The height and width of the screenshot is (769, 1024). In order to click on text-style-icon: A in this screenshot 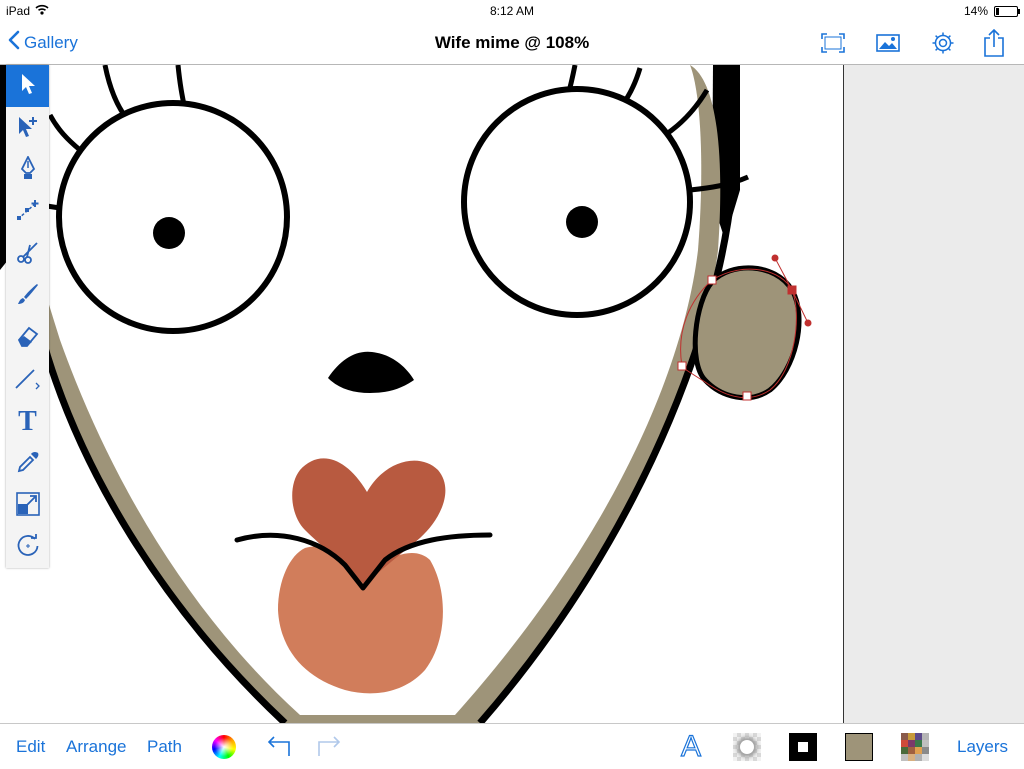, I will do `click(691, 746)`.